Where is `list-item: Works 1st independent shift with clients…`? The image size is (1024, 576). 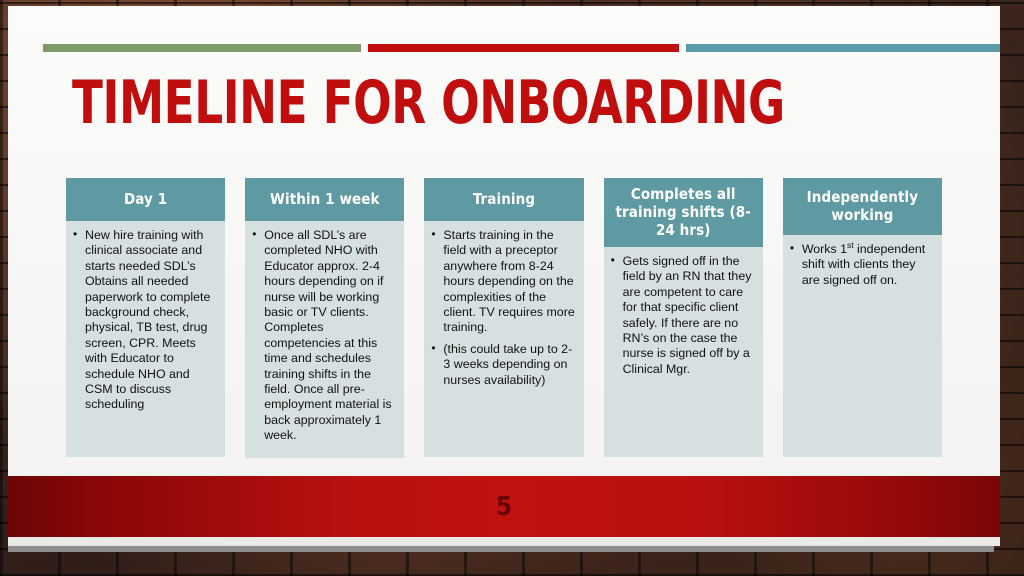 list-item: Works 1st independent shift with clients… is located at coordinates (861, 264).